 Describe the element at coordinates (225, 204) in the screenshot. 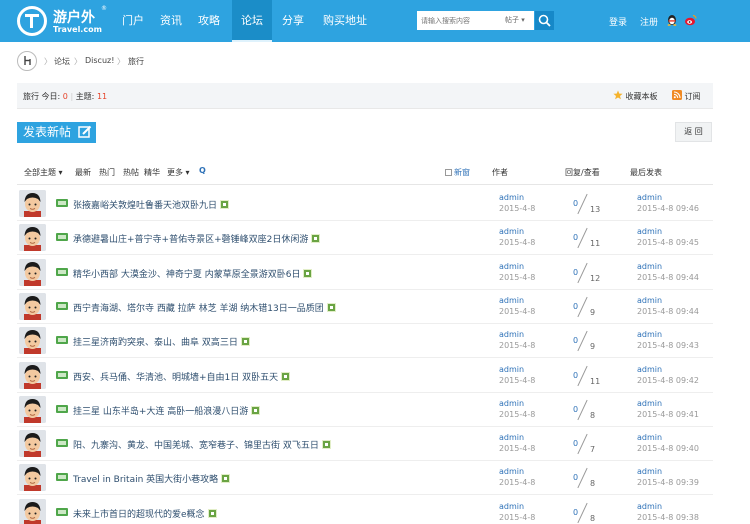

I see `image-attachment-icon` at that location.